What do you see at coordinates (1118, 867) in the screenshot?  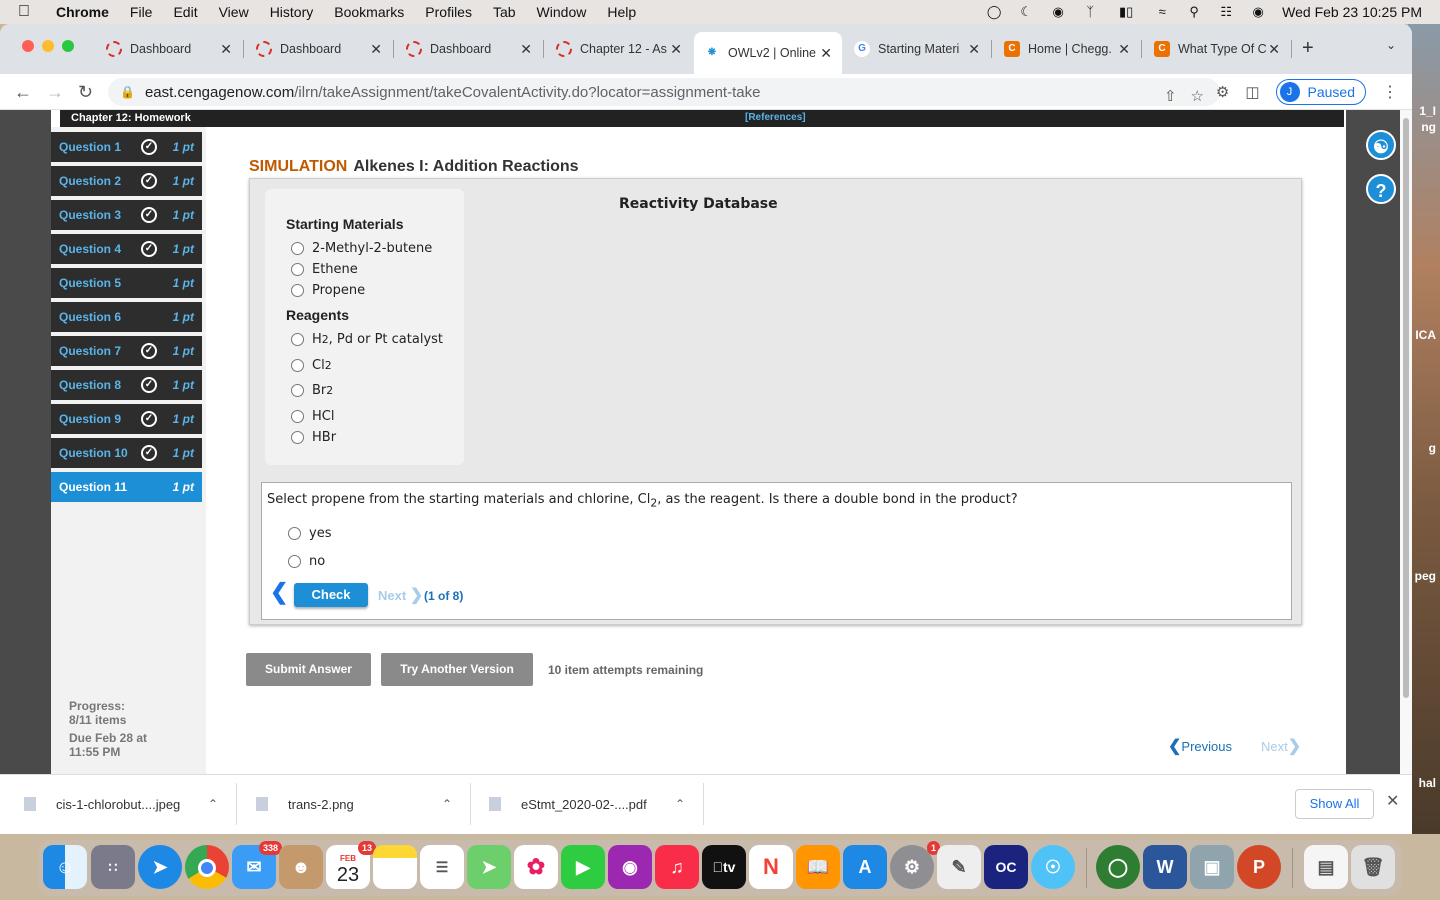 I see `circle-app-icon: ◯` at bounding box center [1118, 867].